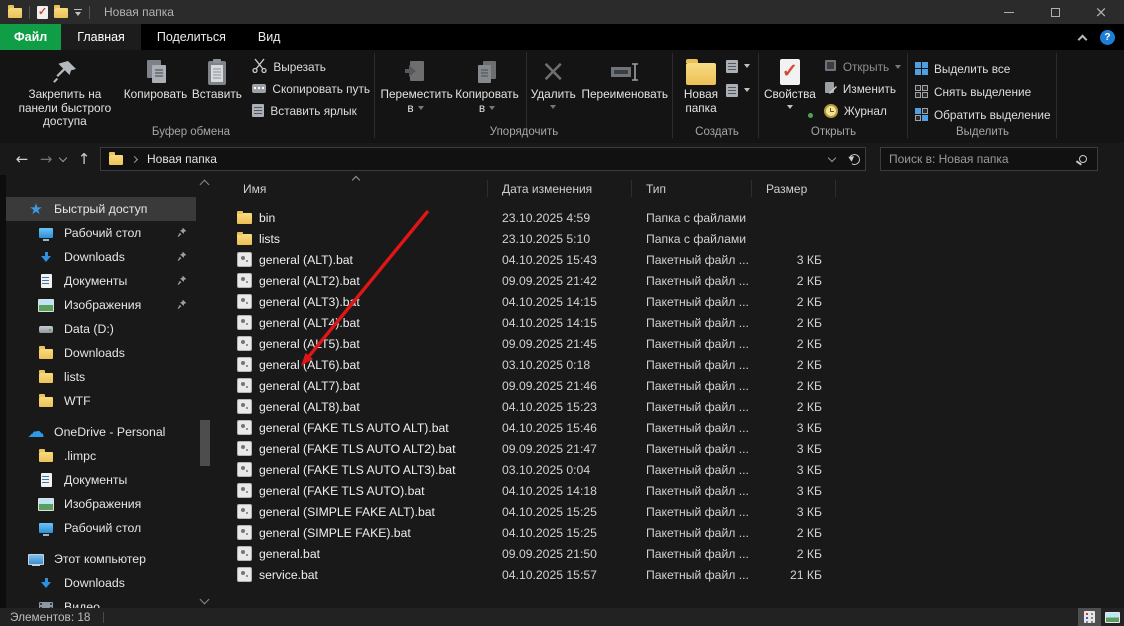  What do you see at coordinates (204, 184) in the screenshot?
I see `scrollbar-up-icon` at bounding box center [204, 184].